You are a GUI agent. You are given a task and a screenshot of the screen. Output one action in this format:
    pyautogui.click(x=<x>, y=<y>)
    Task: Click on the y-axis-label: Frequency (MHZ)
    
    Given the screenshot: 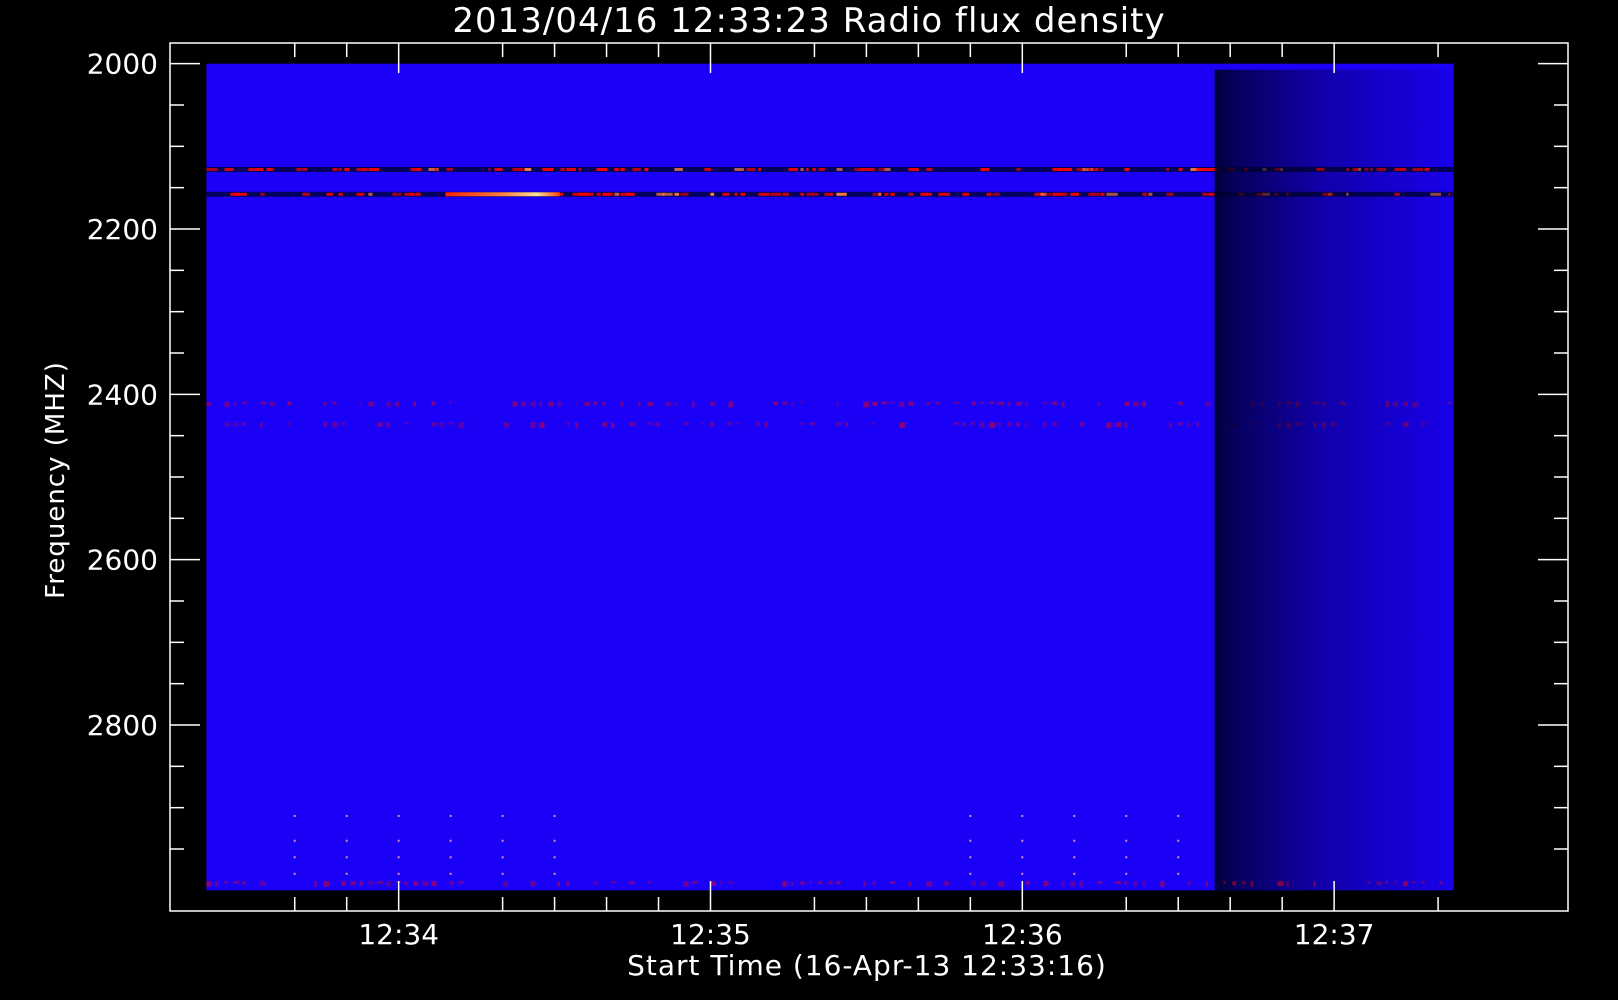 What is the action you would take?
    pyautogui.click(x=56, y=480)
    